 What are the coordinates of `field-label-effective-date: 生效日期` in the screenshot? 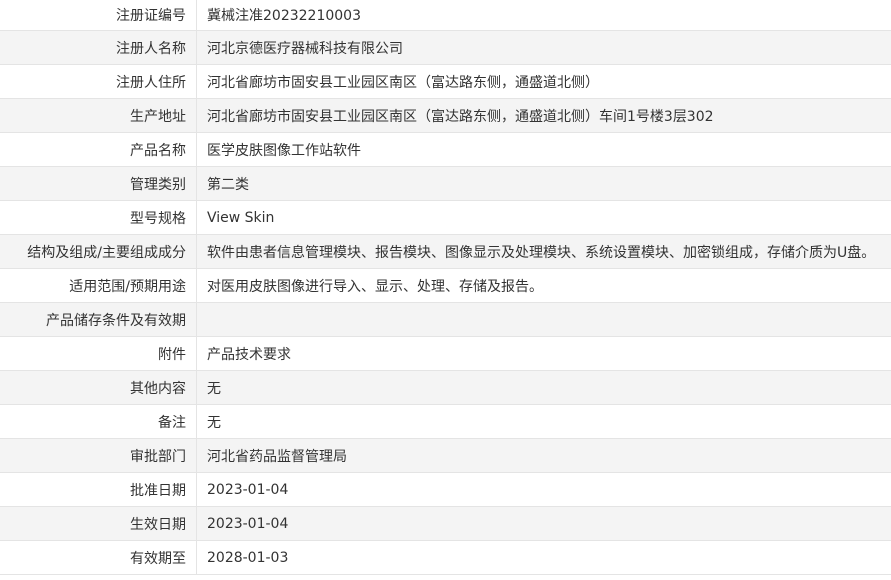 It's located at (98, 523).